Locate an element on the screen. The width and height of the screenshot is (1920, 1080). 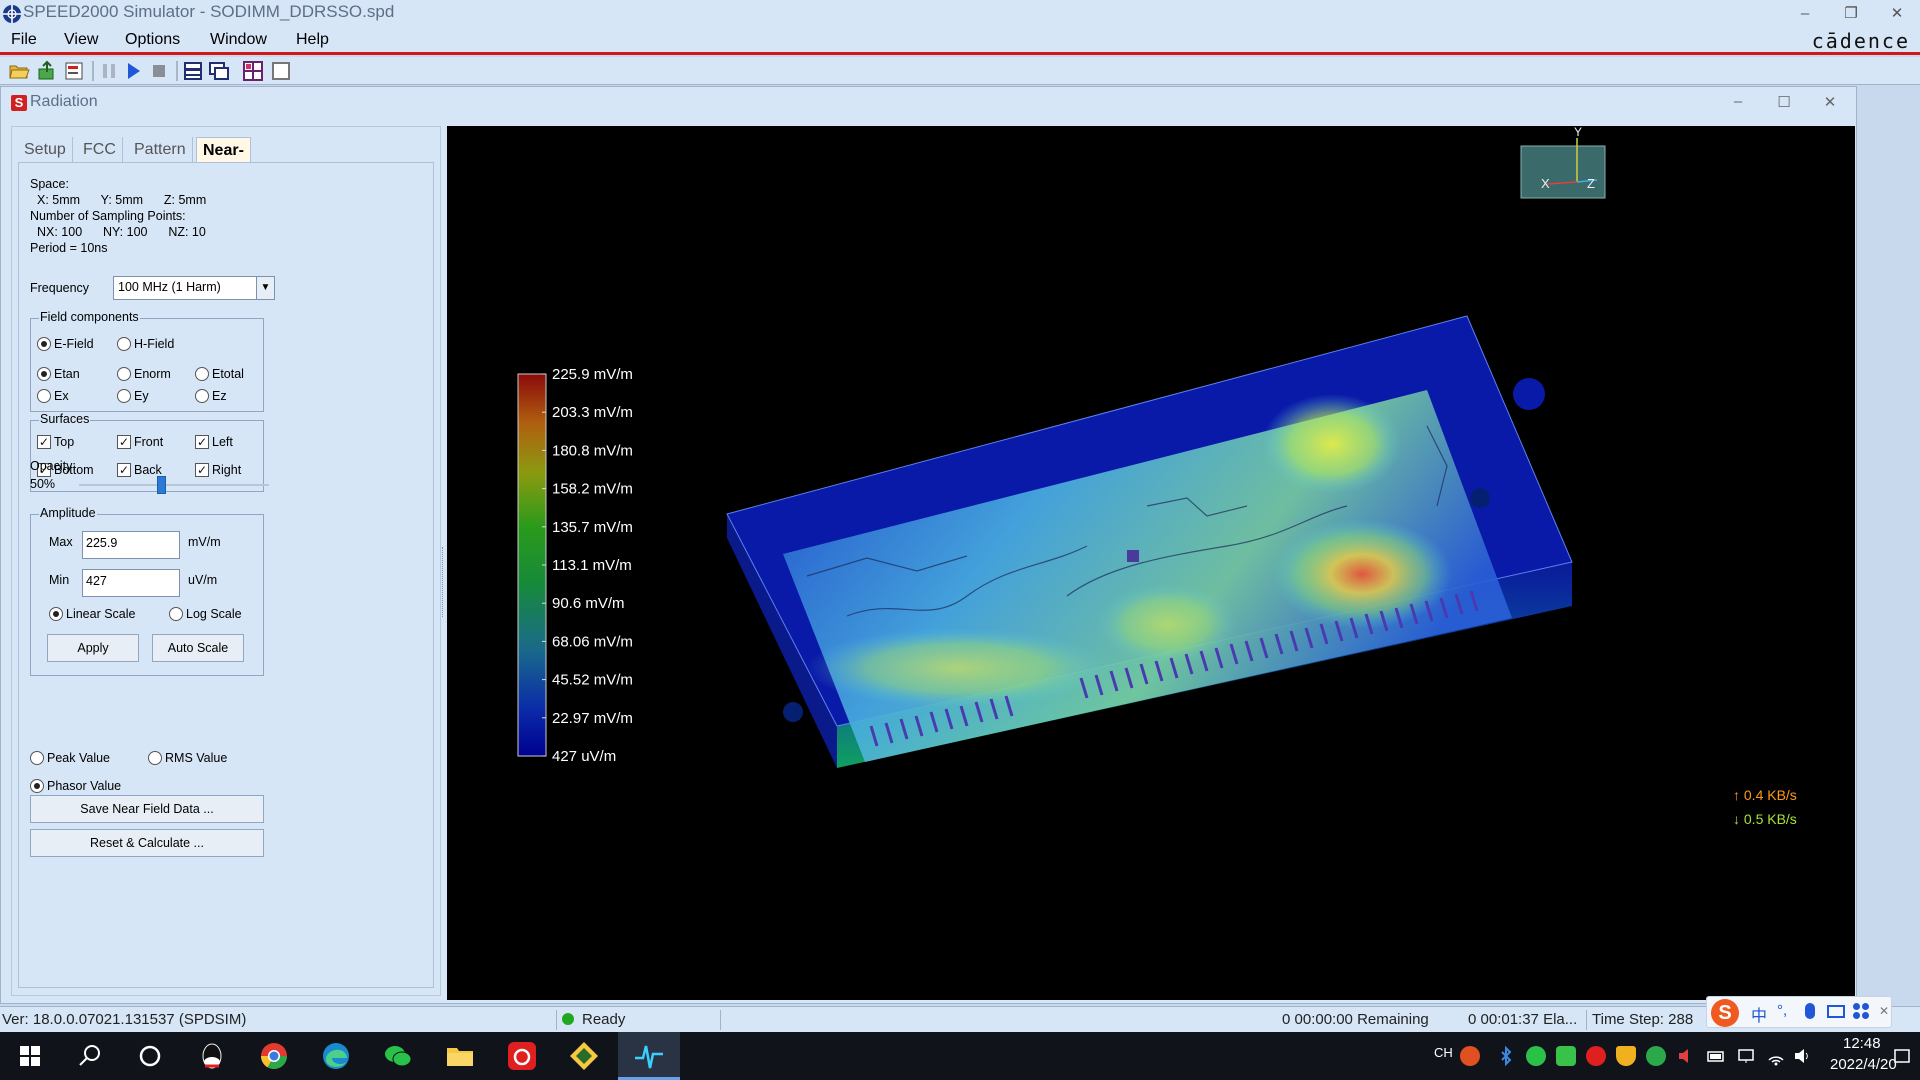
menu-window: Window is located at coordinates (238, 40).